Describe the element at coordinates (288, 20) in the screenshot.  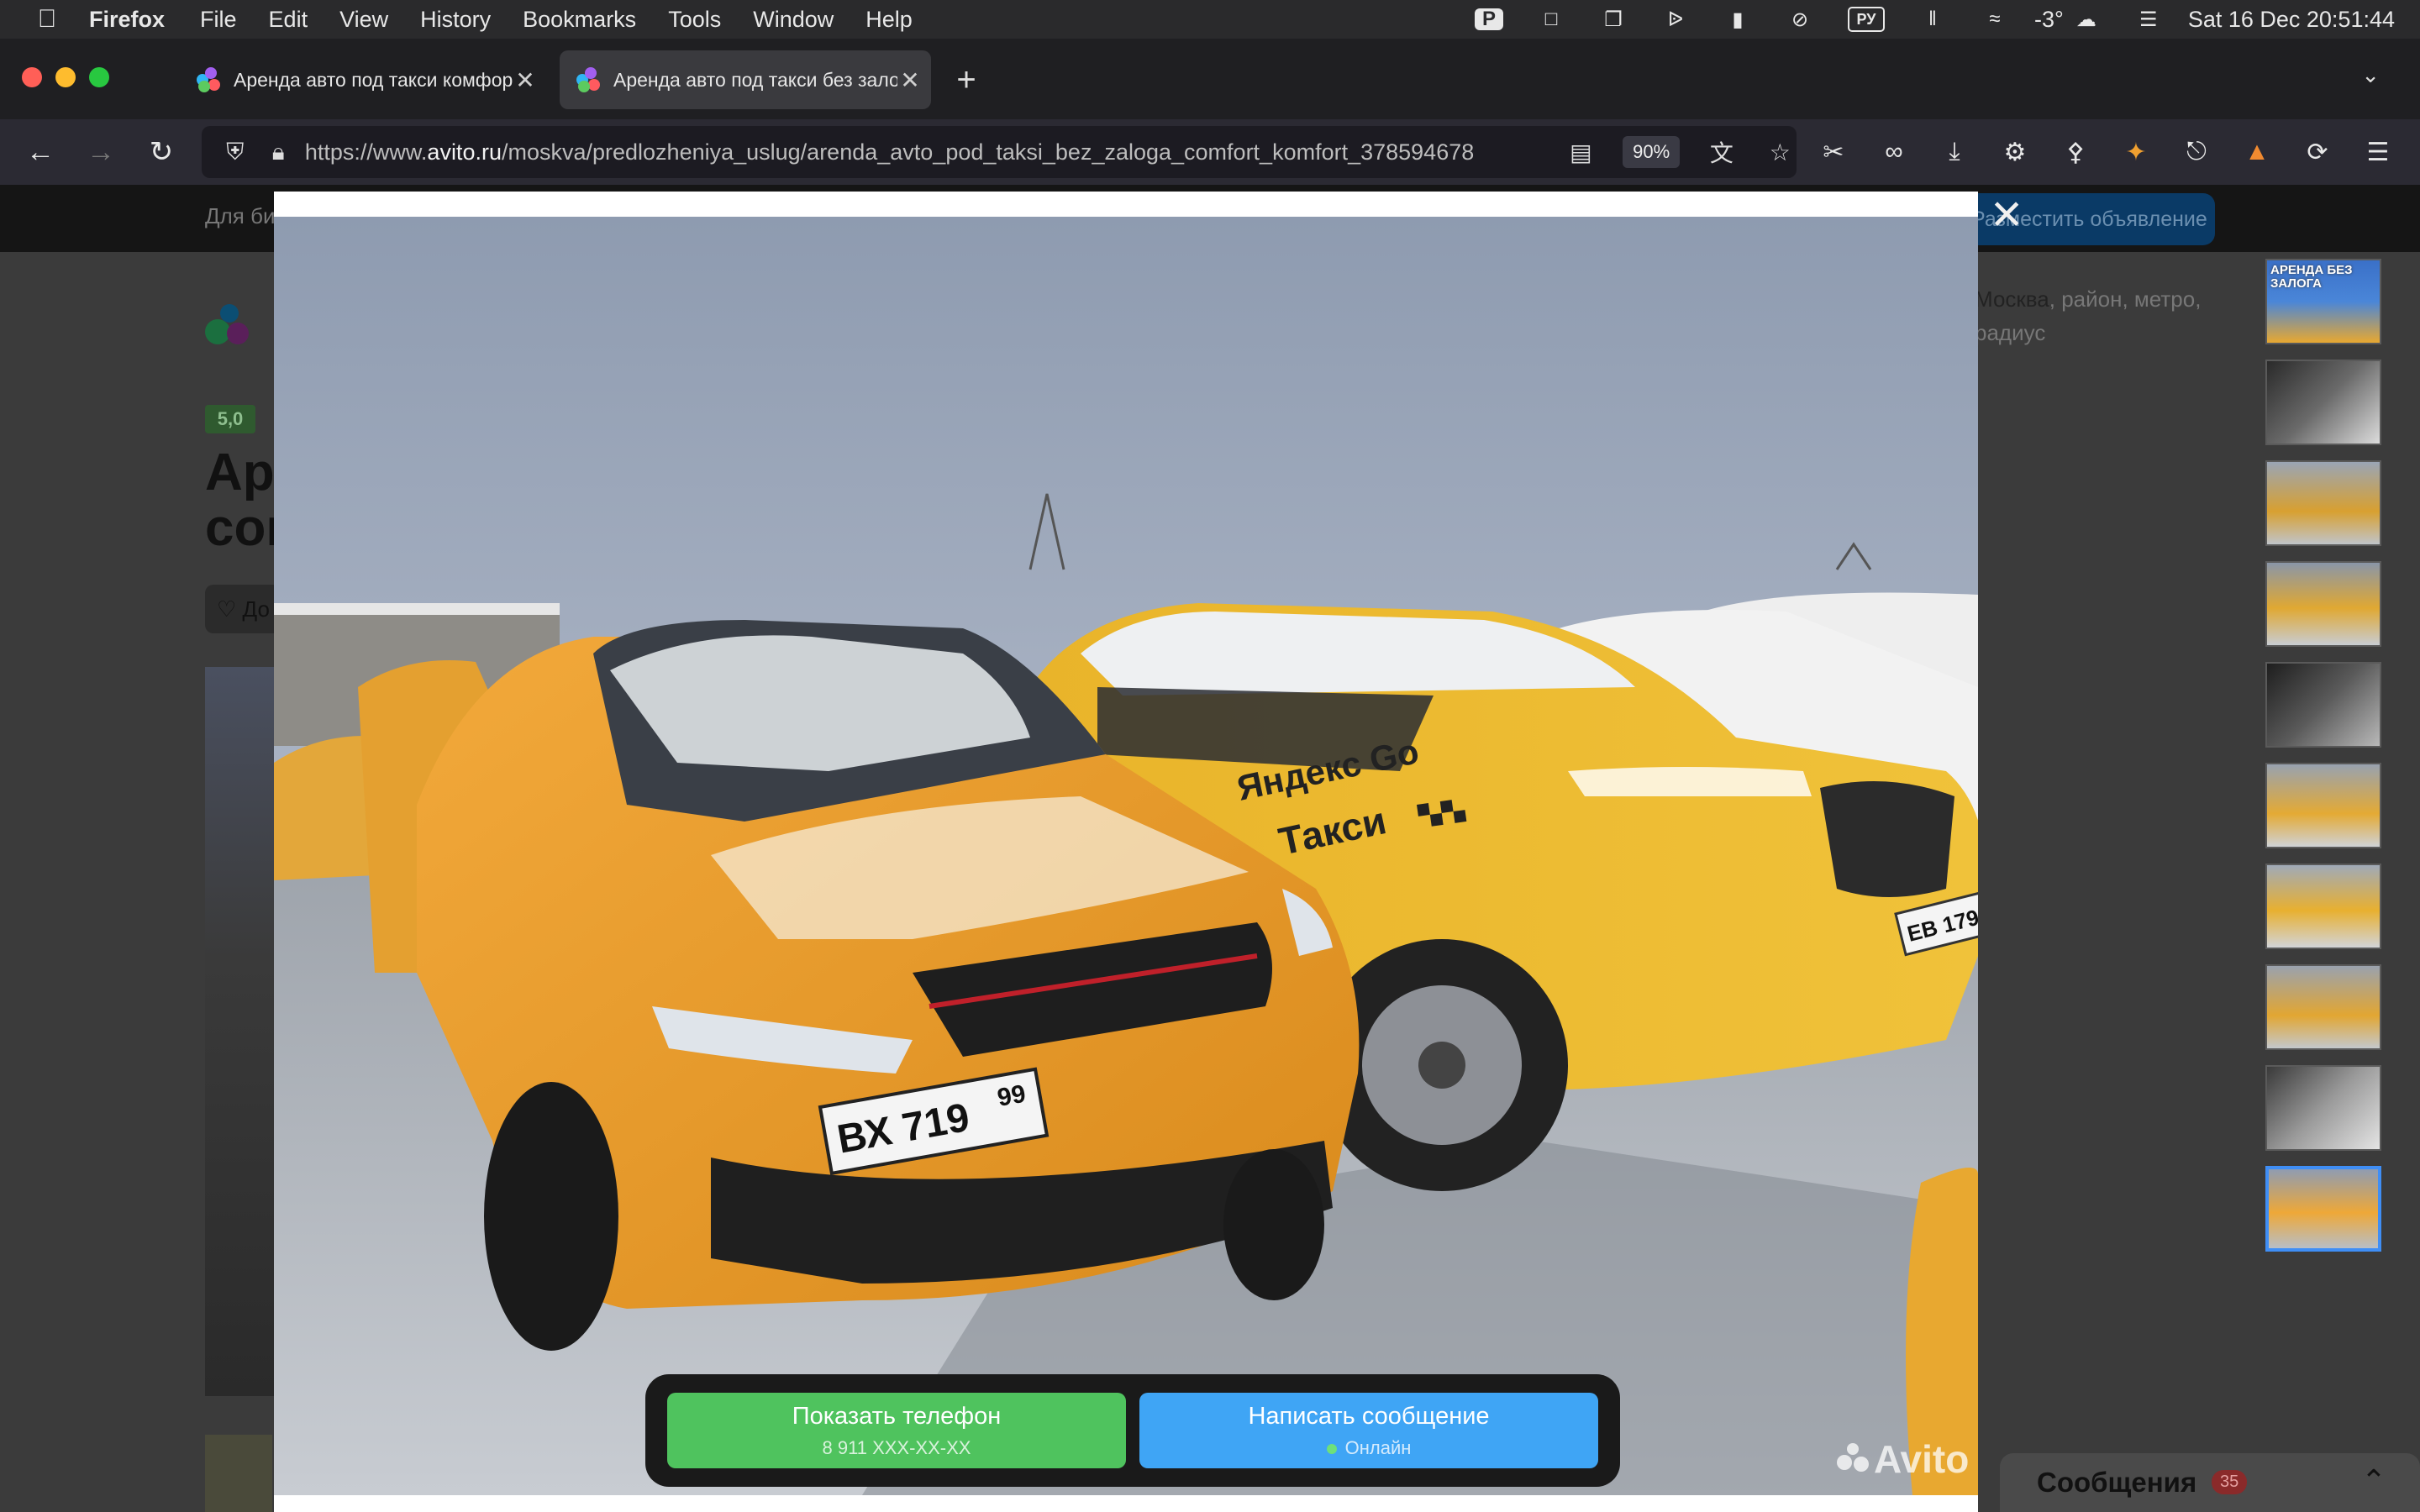
I see `menu-edit: Edit` at that location.